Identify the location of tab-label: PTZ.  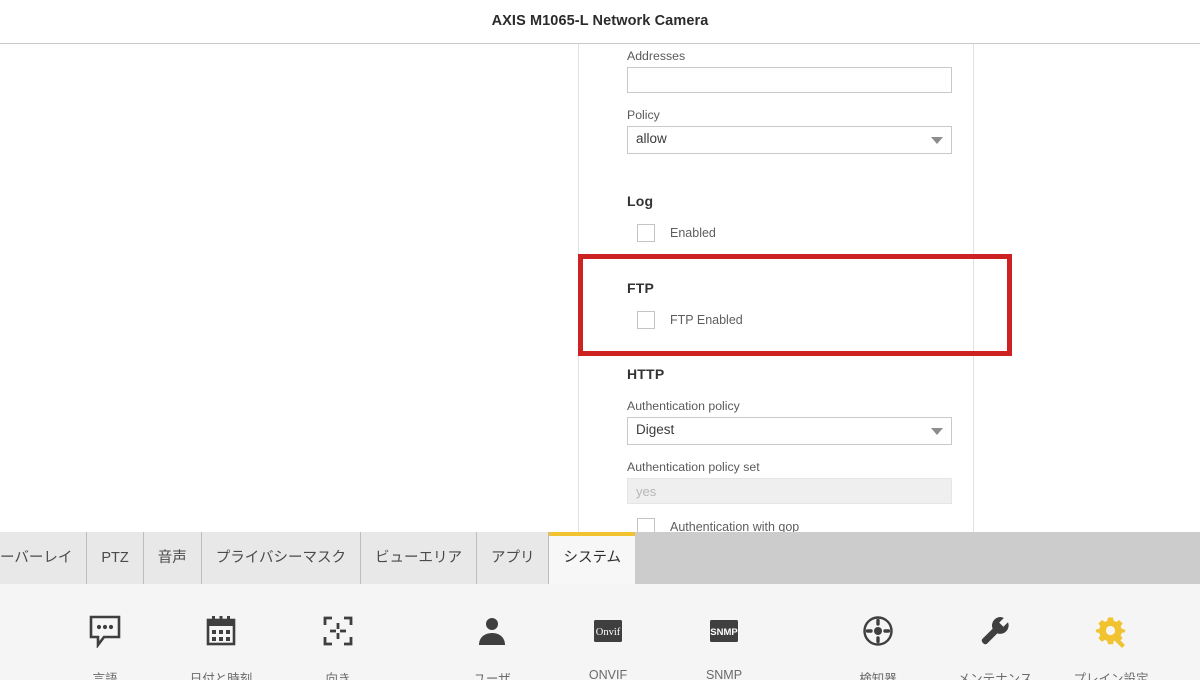
(115, 558).